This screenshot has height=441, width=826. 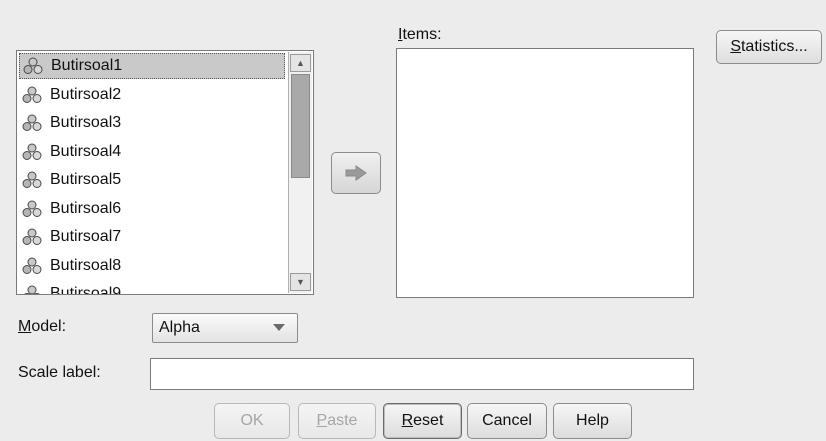 I want to click on model-selected-value: Alpha, so click(x=179, y=327).